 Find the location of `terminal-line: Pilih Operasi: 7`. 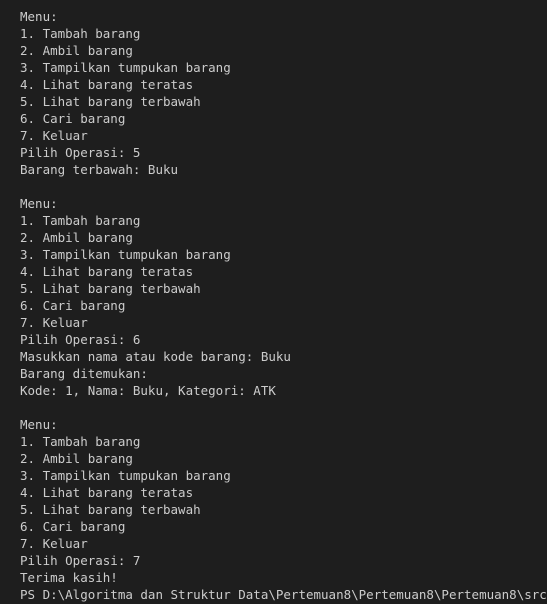

terminal-line: Pilih Operasi: 7 is located at coordinates (80, 560).